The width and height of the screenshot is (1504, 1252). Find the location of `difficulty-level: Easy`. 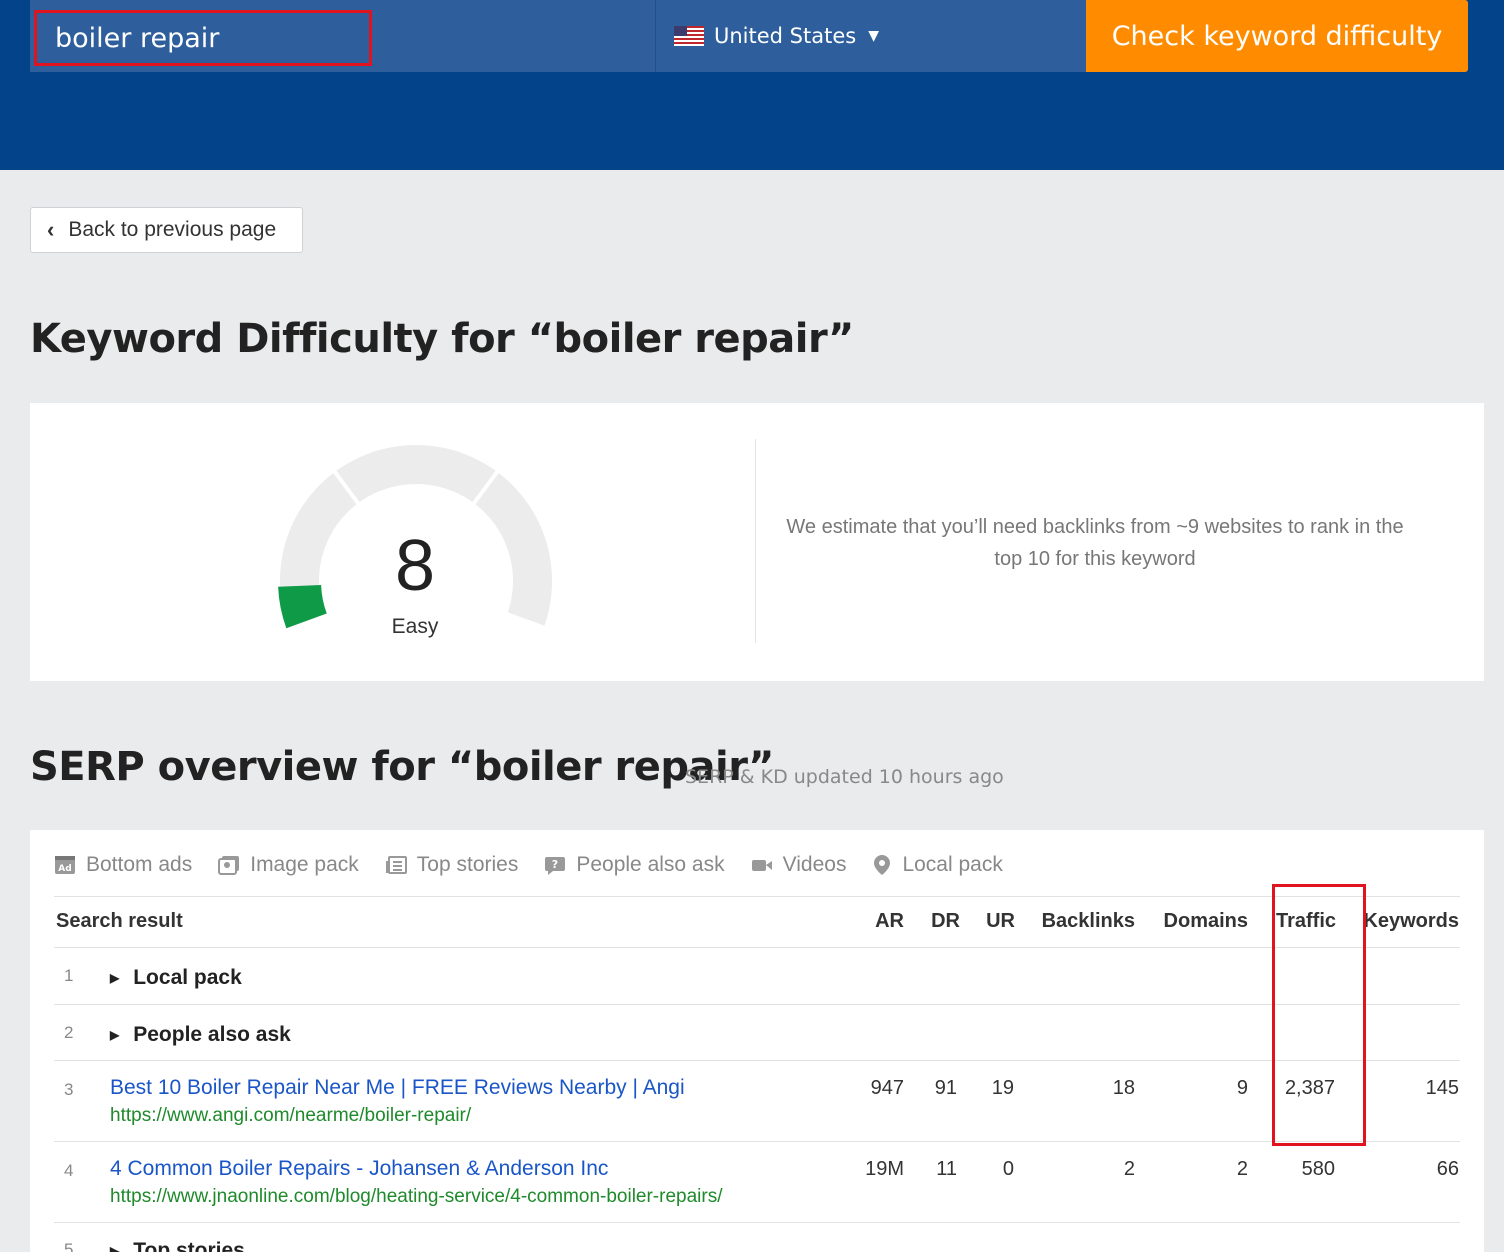

difficulty-level: Easy is located at coordinates (415, 626).